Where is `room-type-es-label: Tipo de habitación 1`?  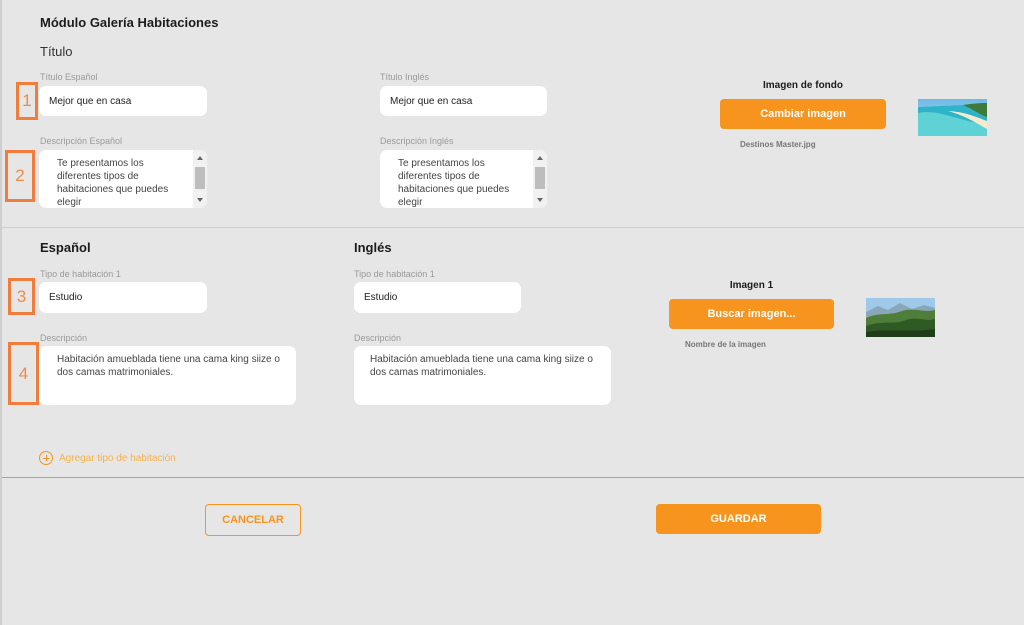
room-type-es-label: Tipo de habitación 1 is located at coordinates (80, 274).